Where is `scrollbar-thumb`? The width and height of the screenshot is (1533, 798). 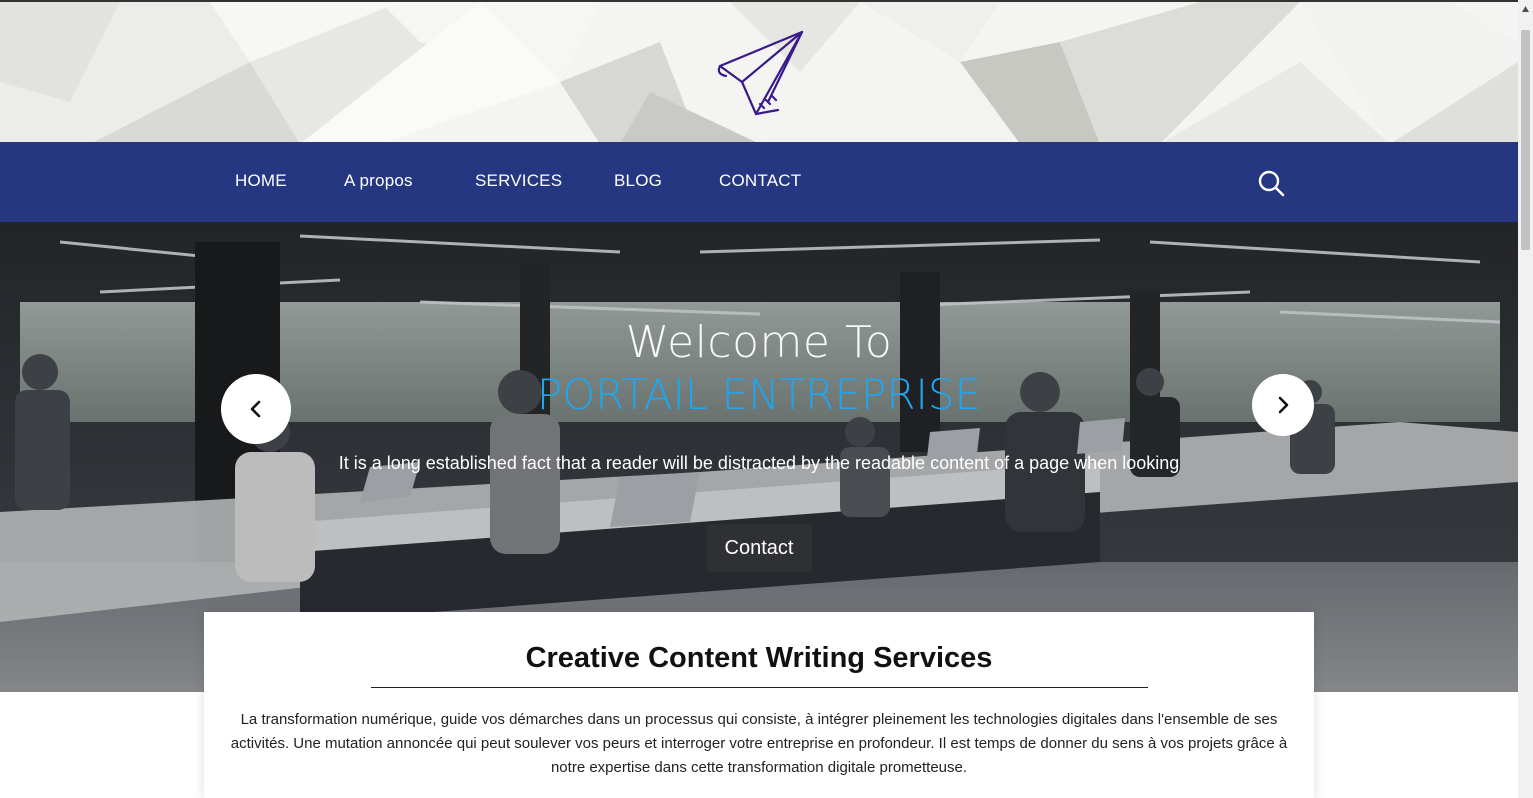 scrollbar-thumb is located at coordinates (1525, 140).